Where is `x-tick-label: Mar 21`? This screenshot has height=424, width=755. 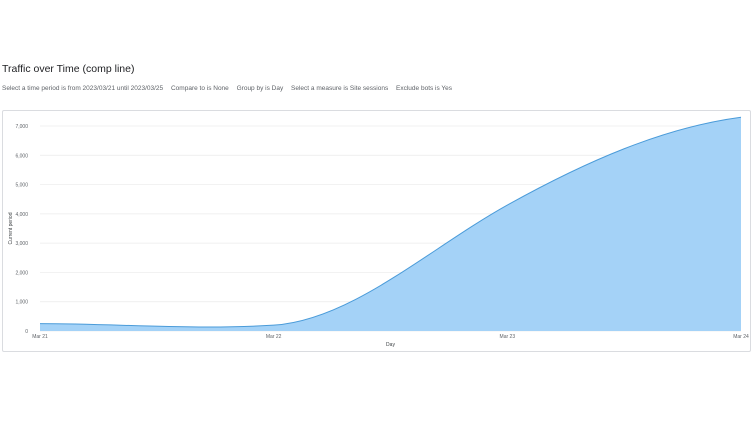 x-tick-label: Mar 21 is located at coordinates (40, 337).